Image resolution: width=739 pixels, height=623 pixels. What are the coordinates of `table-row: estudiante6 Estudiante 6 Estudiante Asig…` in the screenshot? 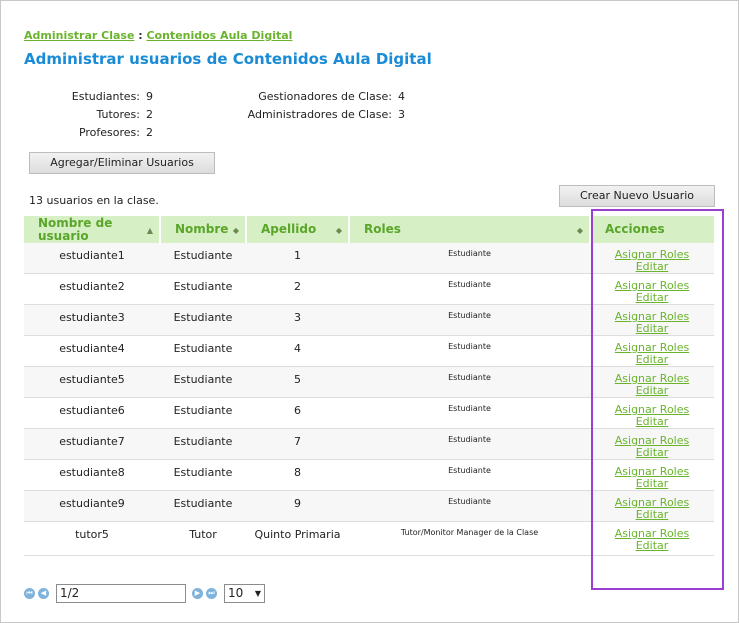 It's located at (369, 413).